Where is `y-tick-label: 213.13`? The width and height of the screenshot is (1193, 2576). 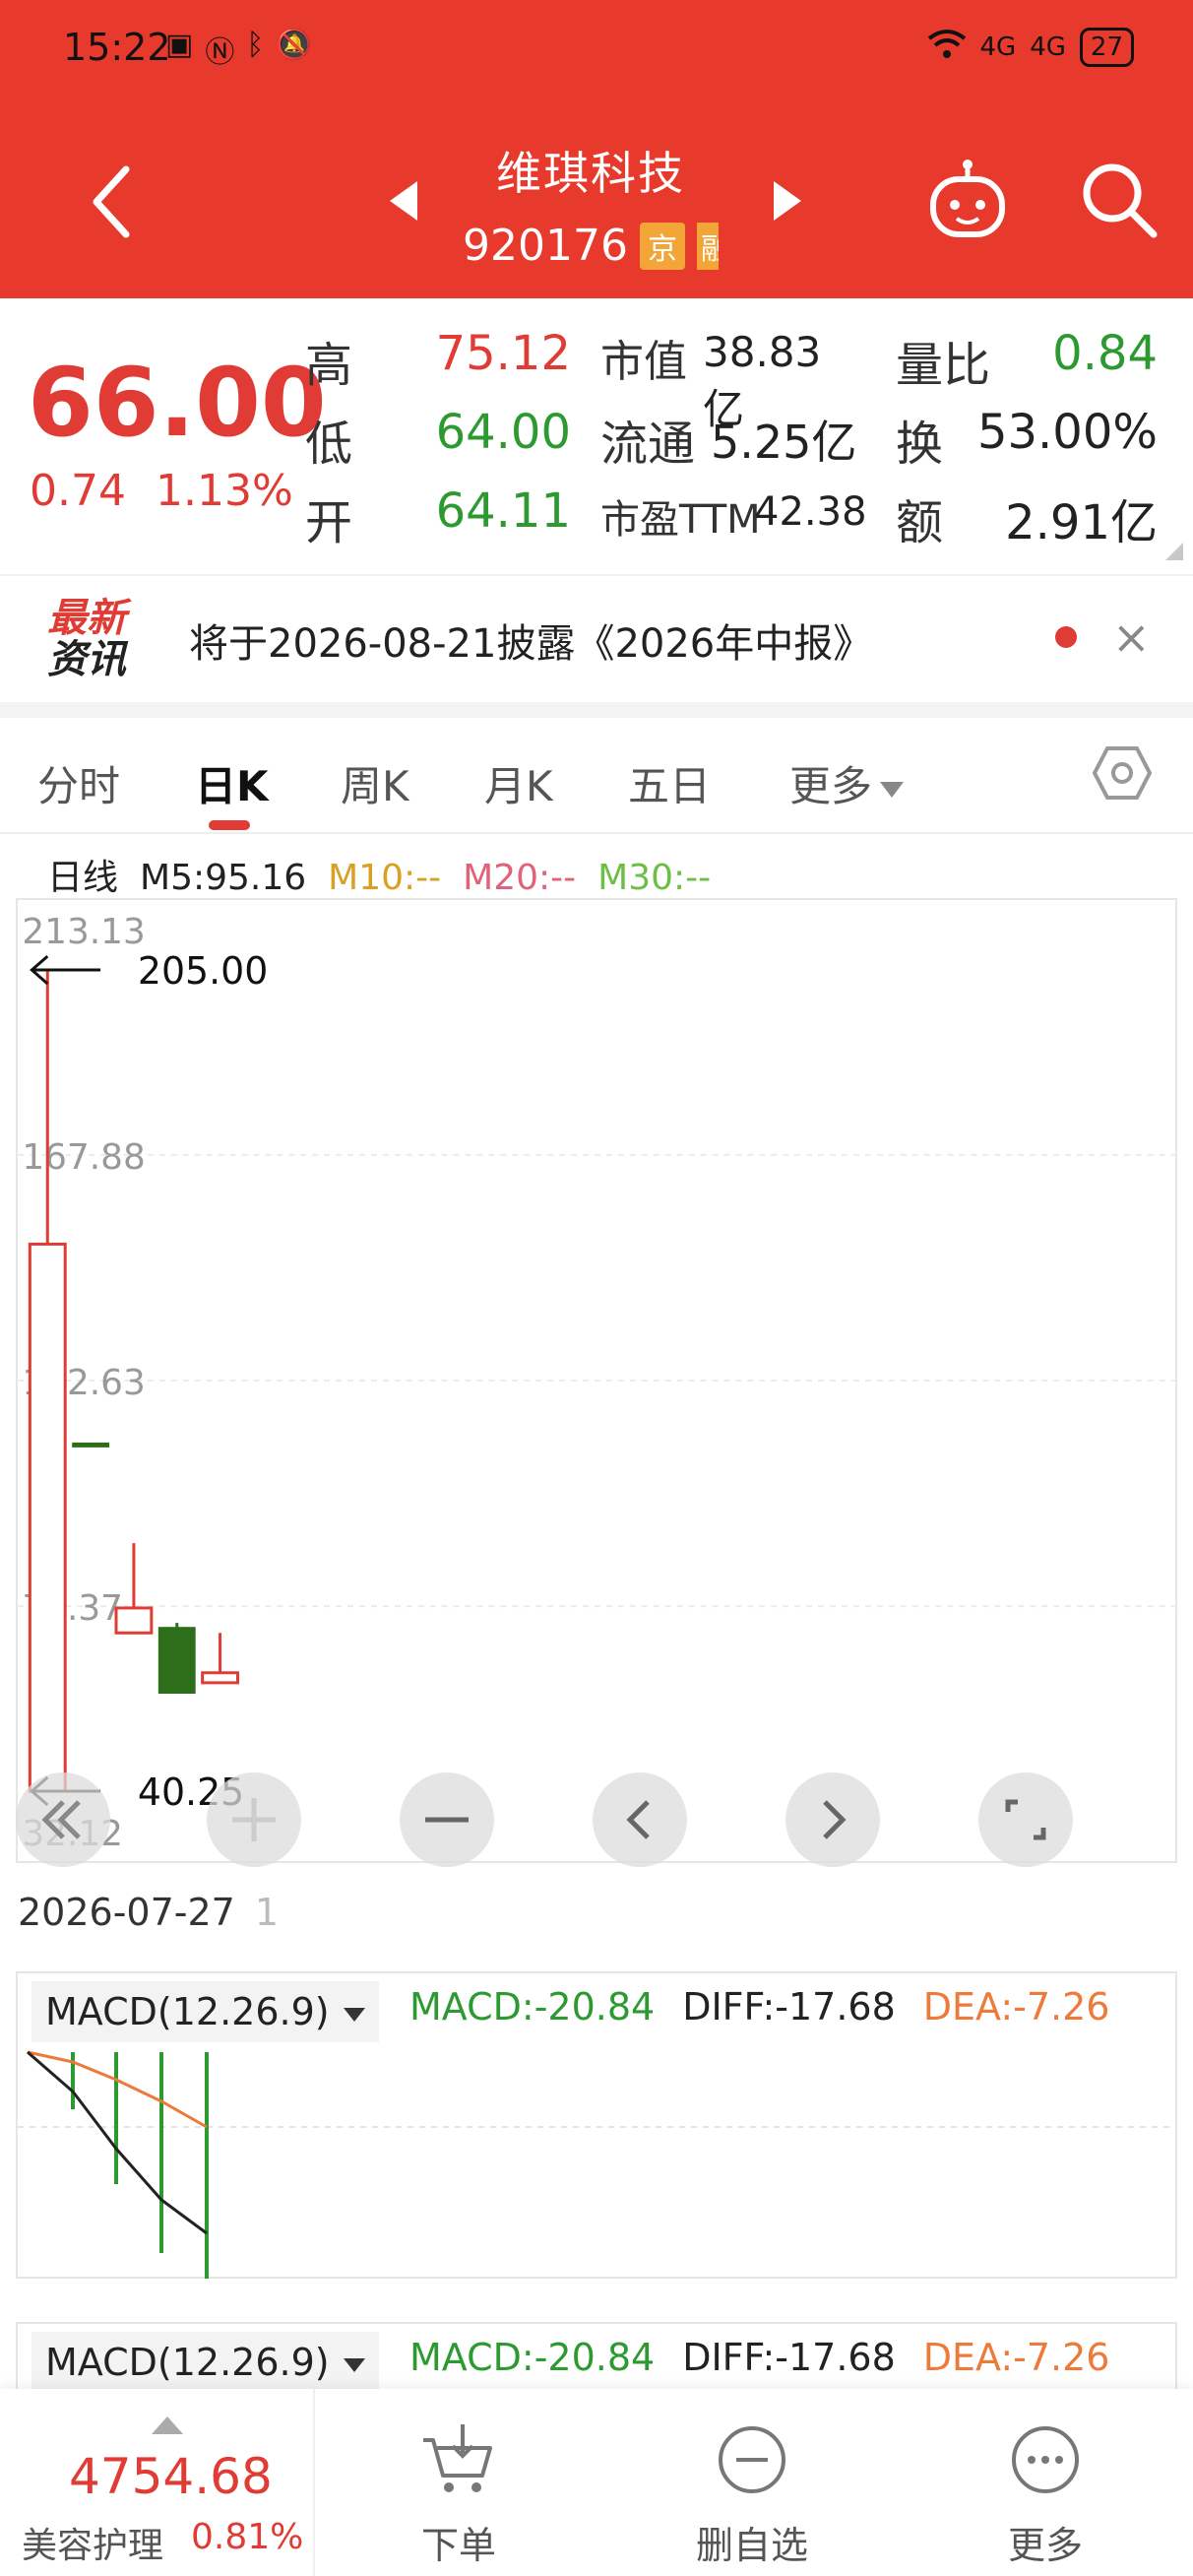 y-tick-label: 213.13 is located at coordinates (83, 932).